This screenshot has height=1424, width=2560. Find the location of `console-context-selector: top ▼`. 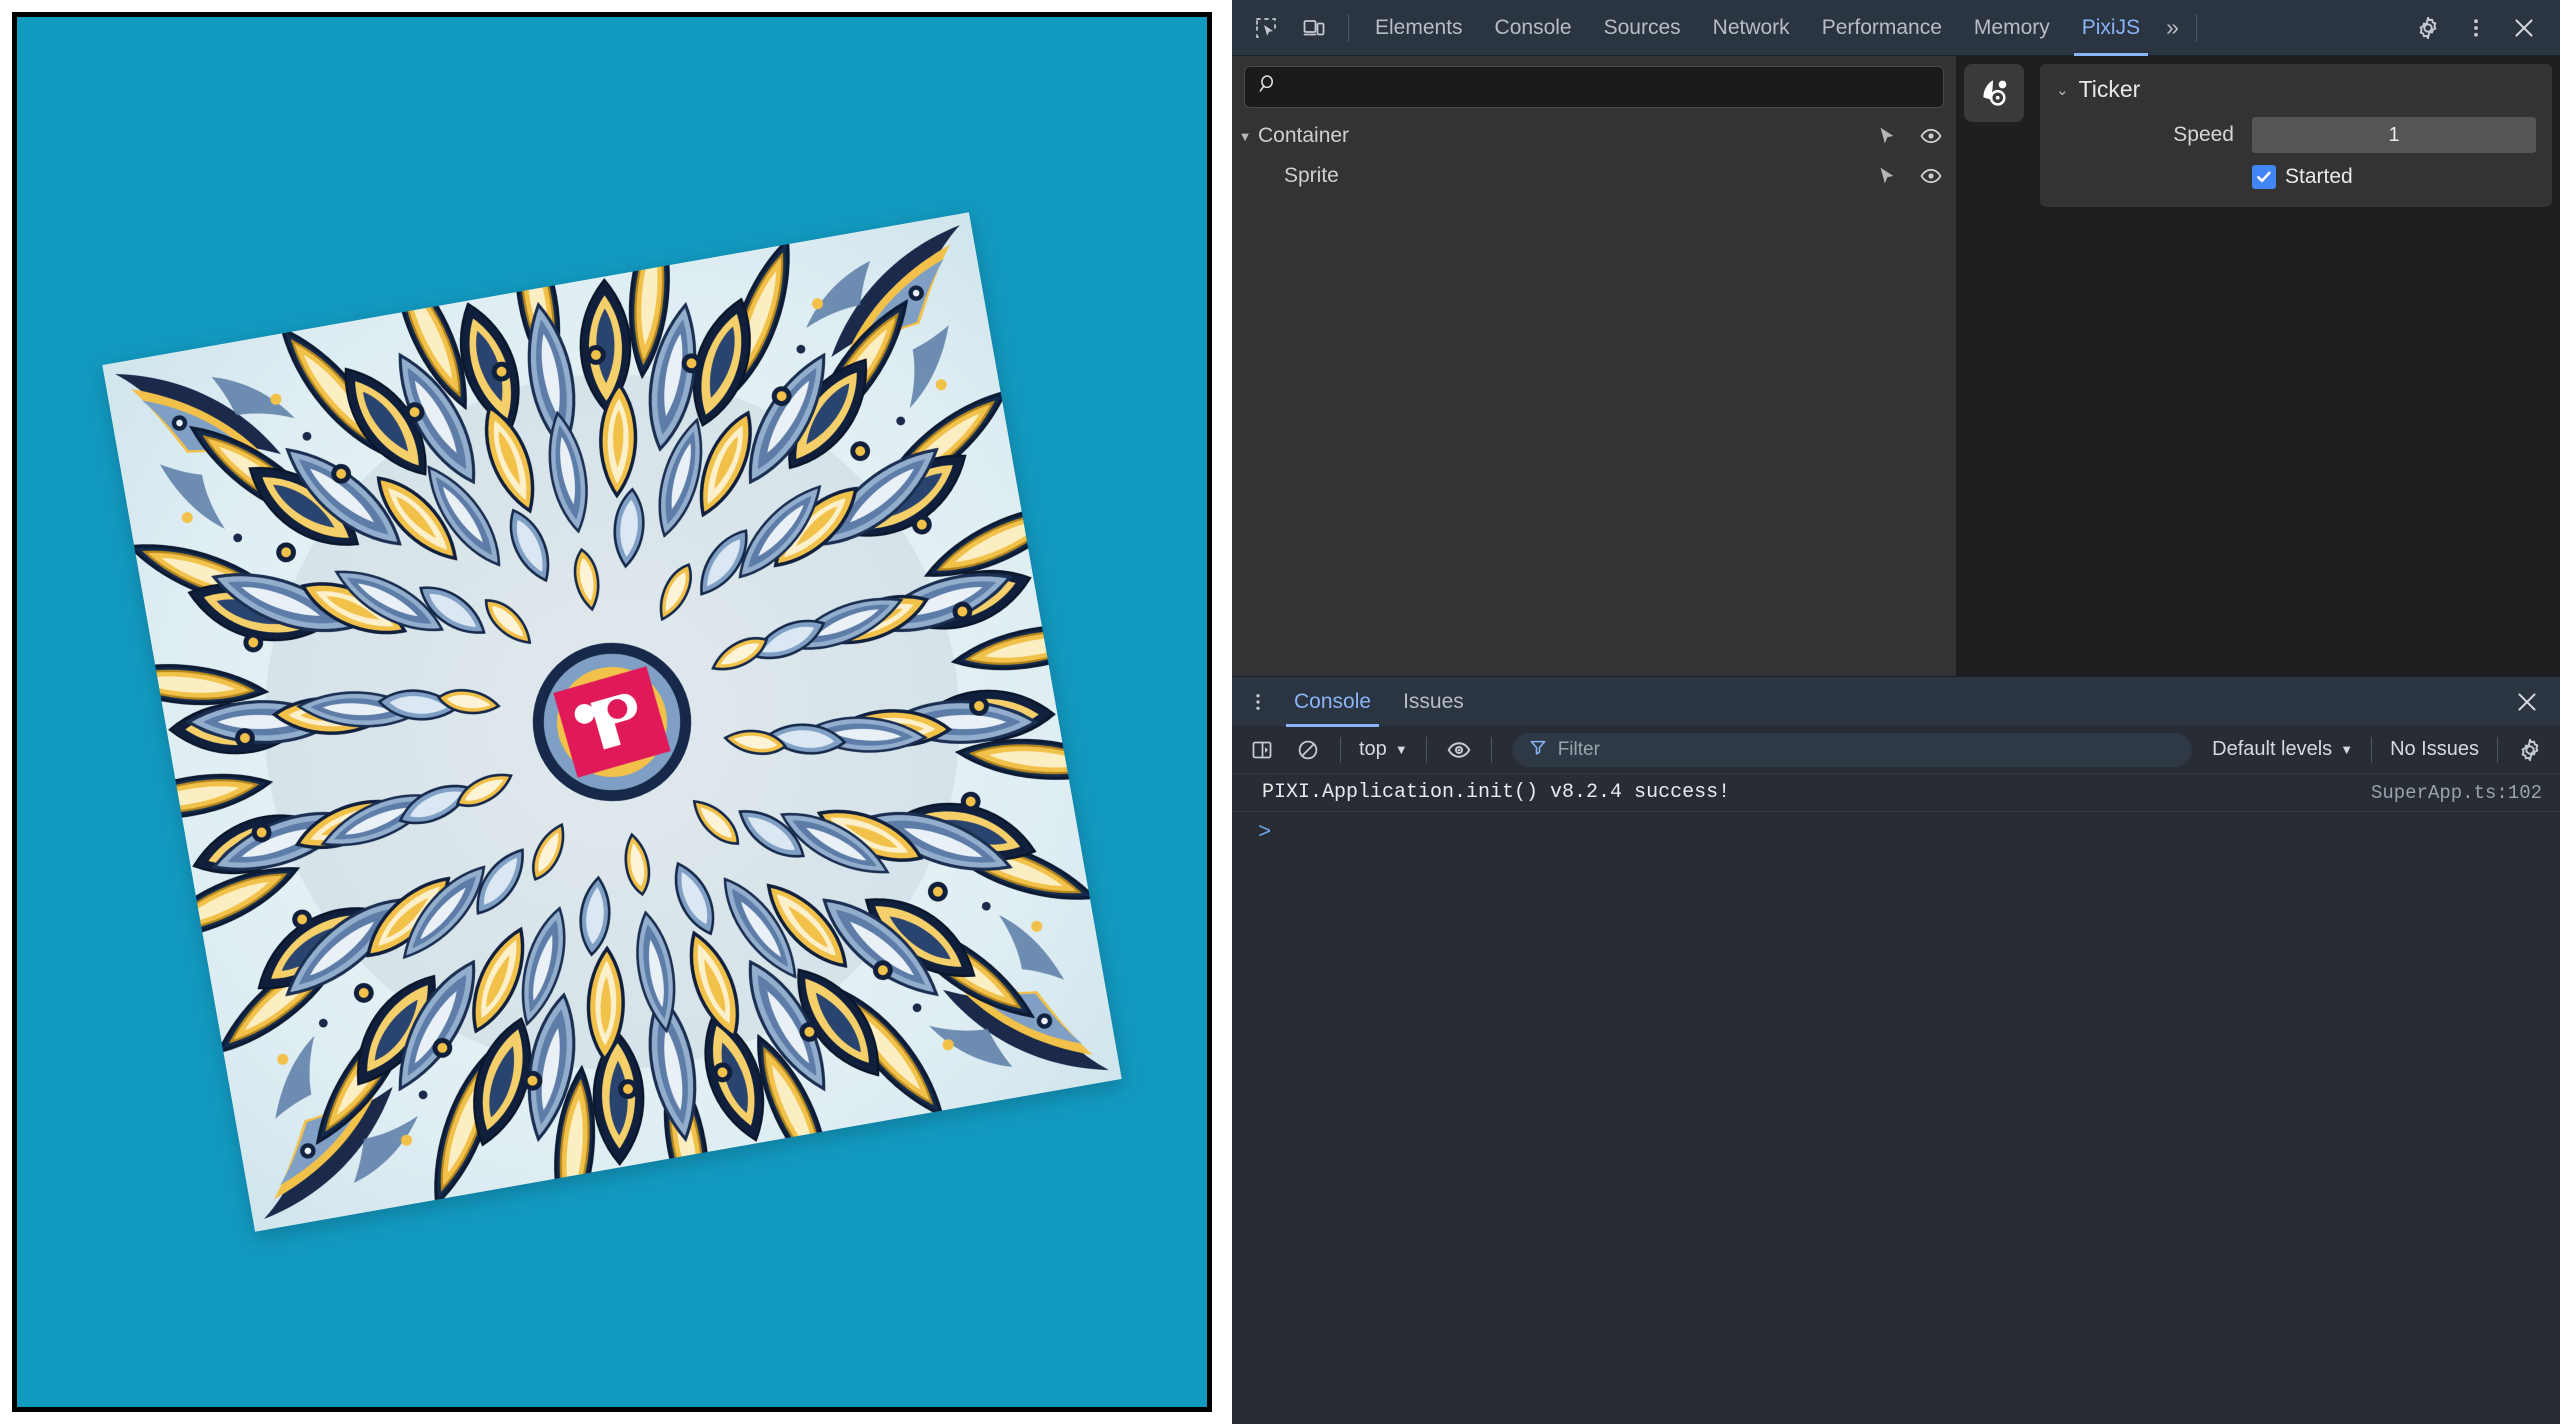

console-context-selector: top ▼ is located at coordinates (1383, 749).